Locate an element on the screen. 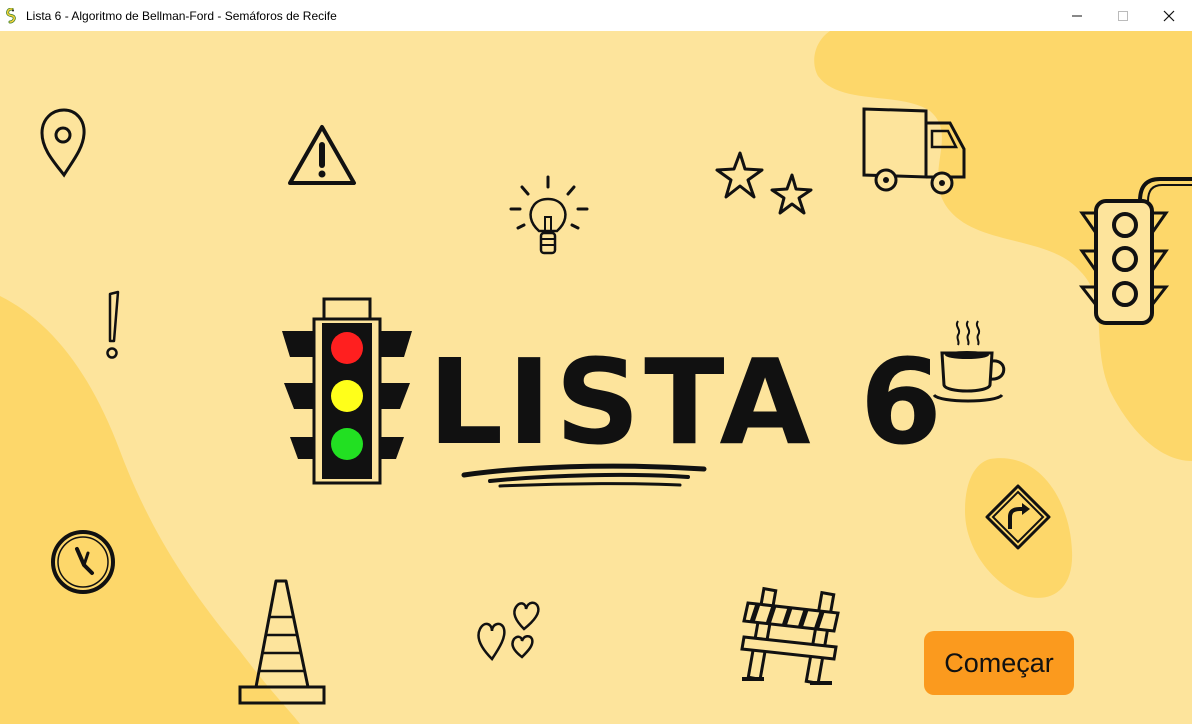 The height and width of the screenshot is (724, 1192). maximize-button is located at coordinates (1123, 15).